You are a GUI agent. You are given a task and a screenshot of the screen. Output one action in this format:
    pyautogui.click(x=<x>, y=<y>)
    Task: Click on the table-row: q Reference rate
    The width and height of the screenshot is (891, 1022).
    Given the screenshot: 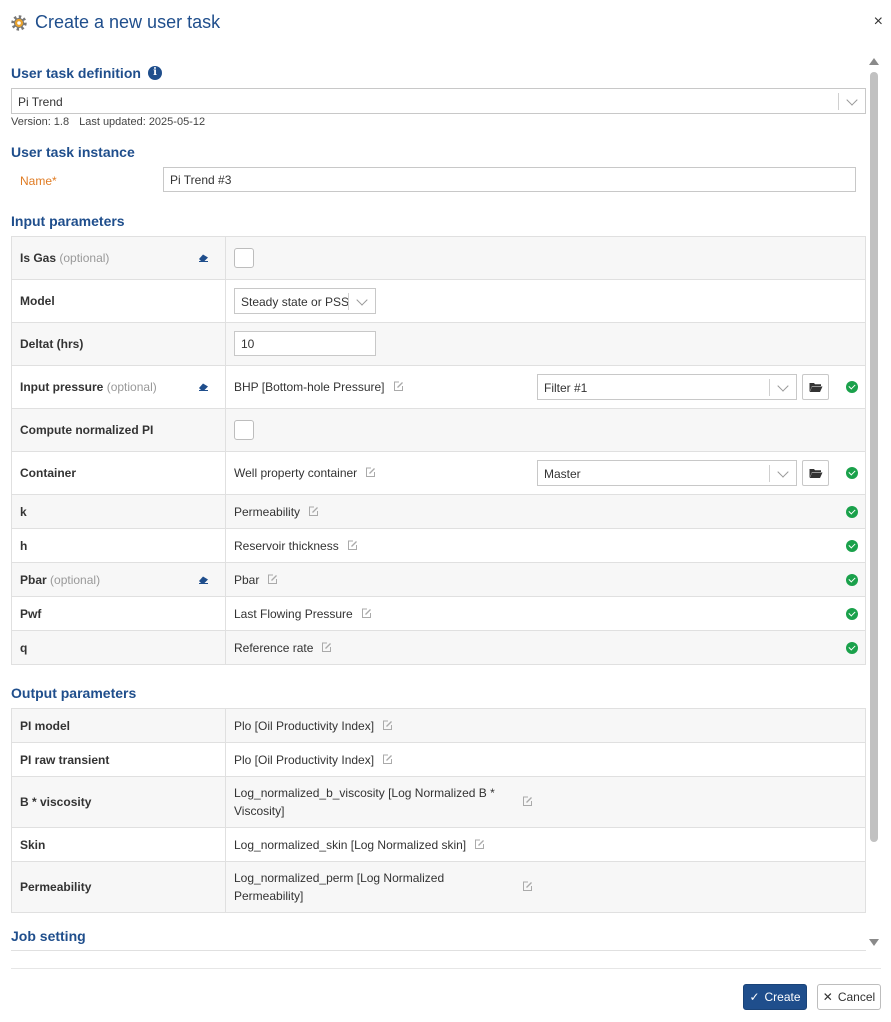 What is the action you would take?
    pyautogui.click(x=438, y=647)
    